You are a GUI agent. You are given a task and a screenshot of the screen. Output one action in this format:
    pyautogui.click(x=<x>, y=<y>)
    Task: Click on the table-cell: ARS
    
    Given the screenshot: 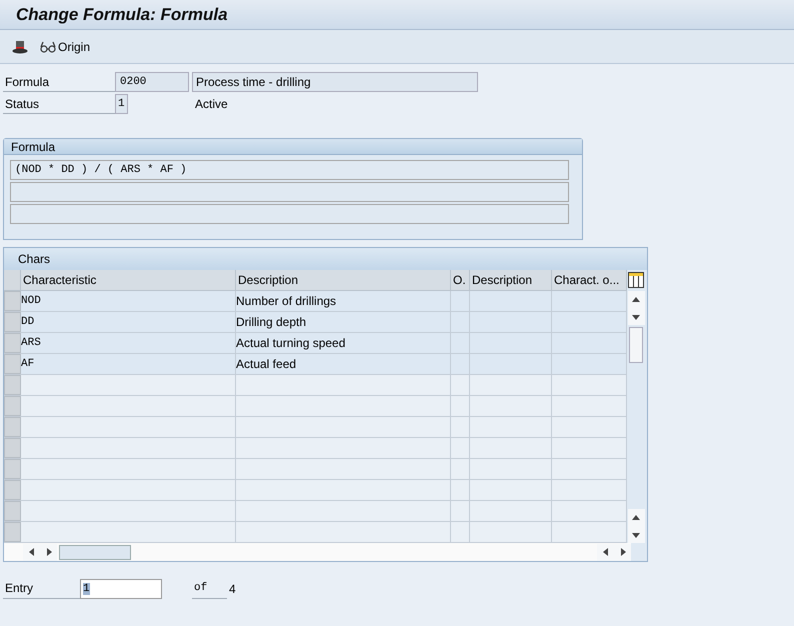 What is the action you would take?
    pyautogui.click(x=128, y=343)
    